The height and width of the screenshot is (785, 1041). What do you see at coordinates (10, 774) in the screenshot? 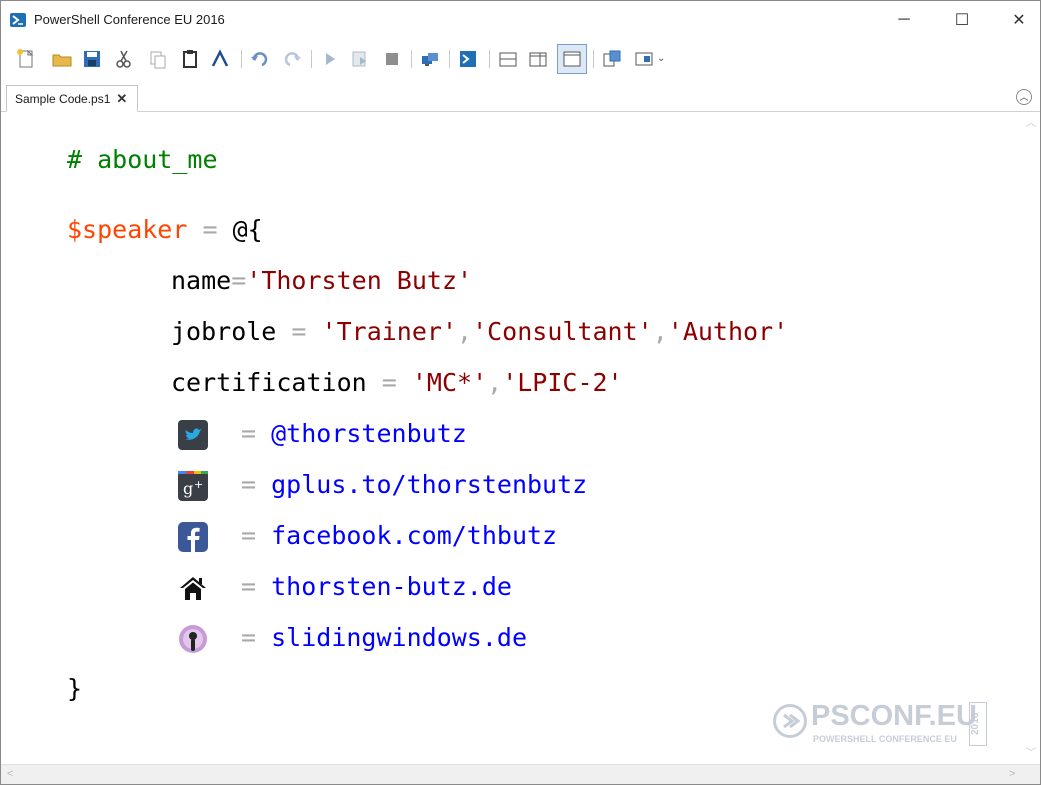
I see `scroll-left-icon: <` at bounding box center [10, 774].